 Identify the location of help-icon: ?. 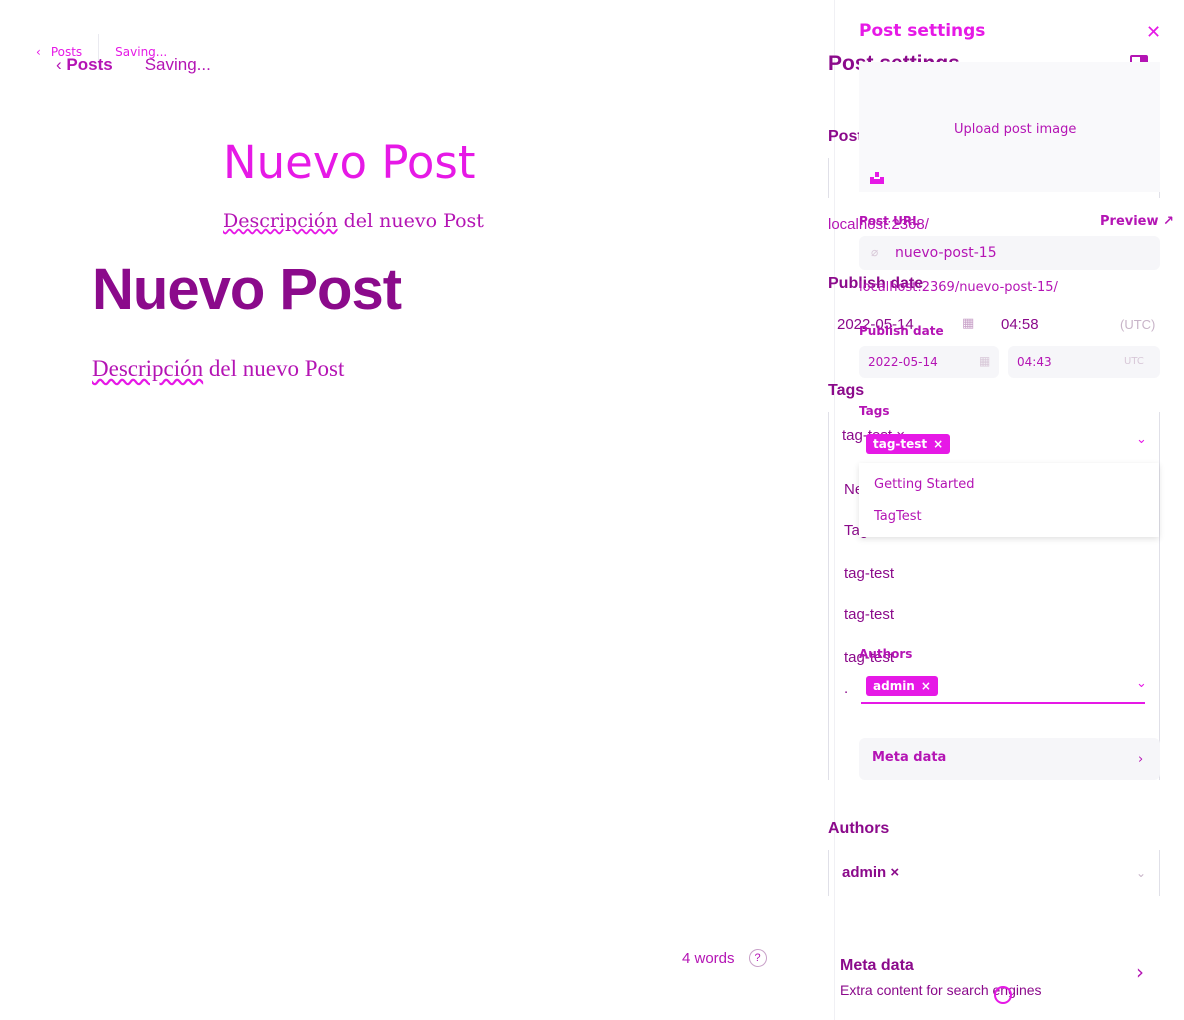
(757, 958).